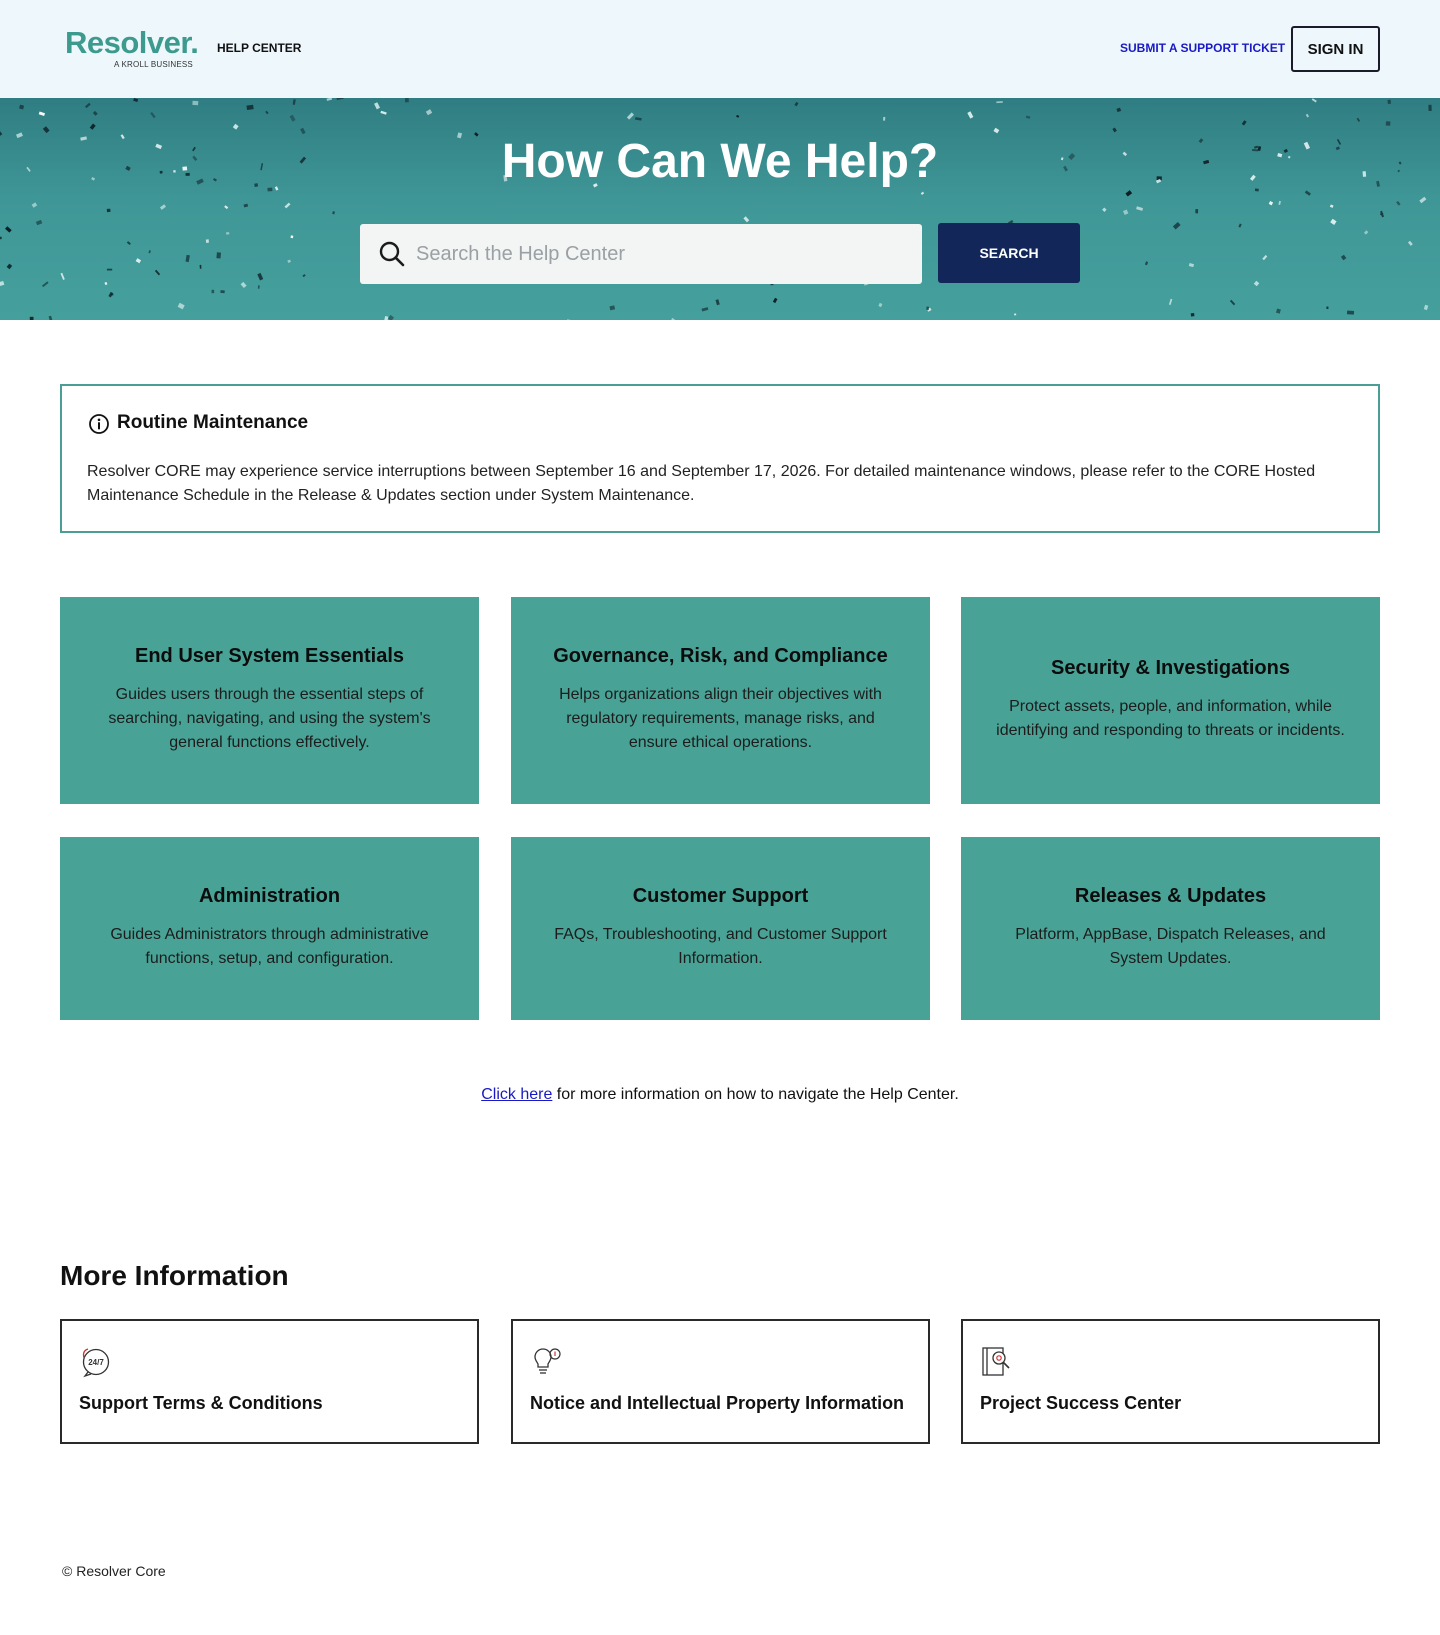  I want to click on category-title: Releases & Updates, so click(1170, 896).